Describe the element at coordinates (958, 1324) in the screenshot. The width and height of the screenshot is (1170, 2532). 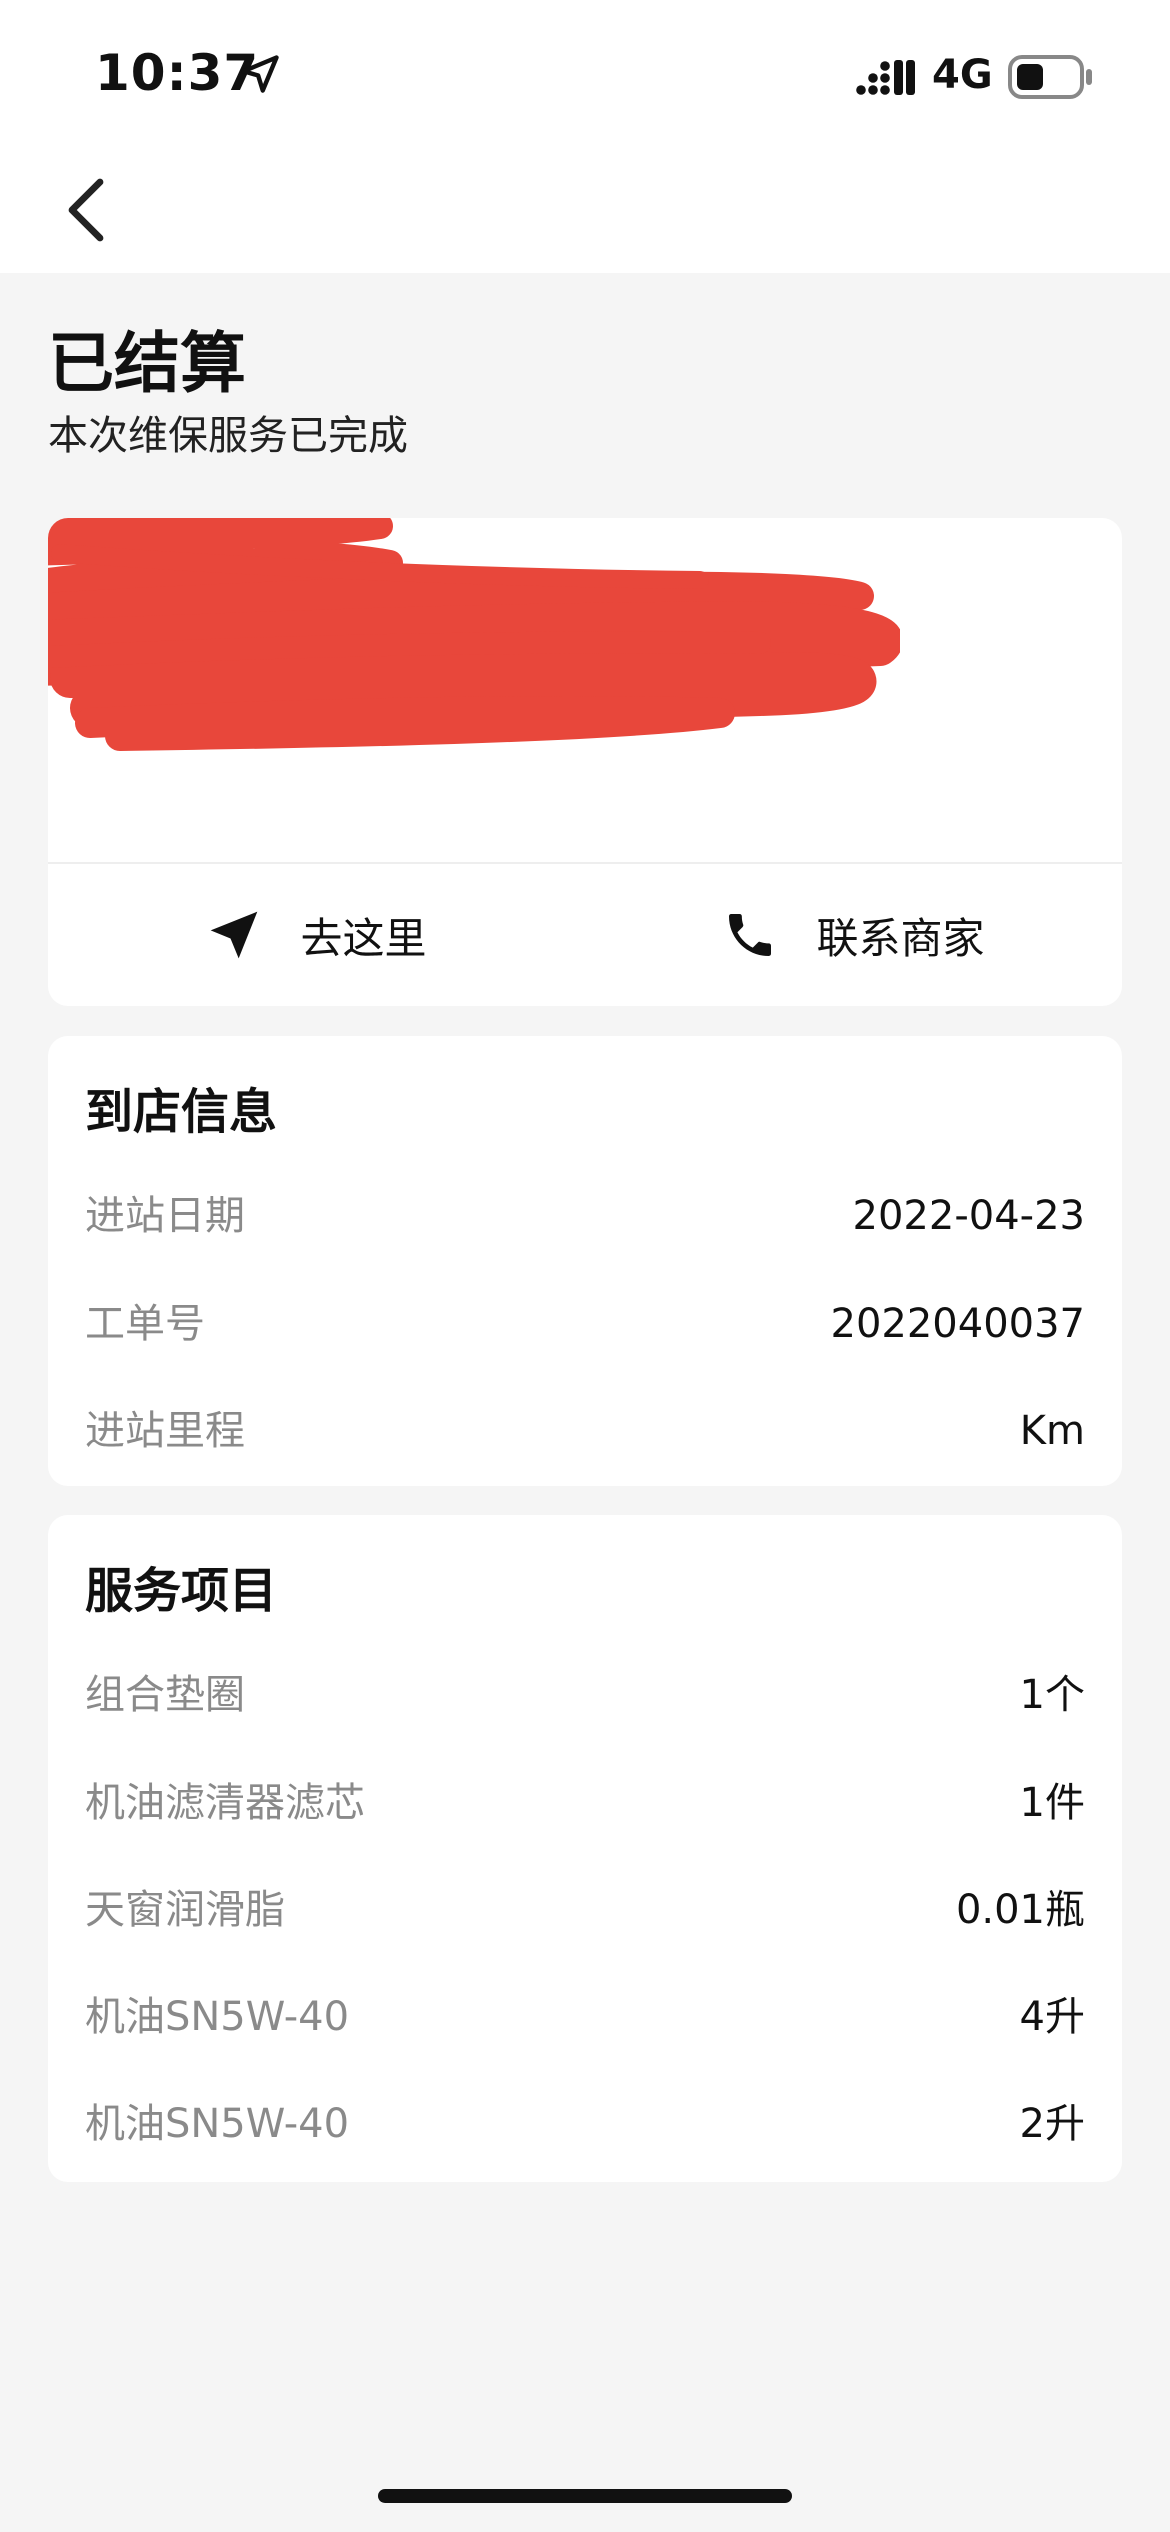
I see `row-value: 2022040037` at that location.